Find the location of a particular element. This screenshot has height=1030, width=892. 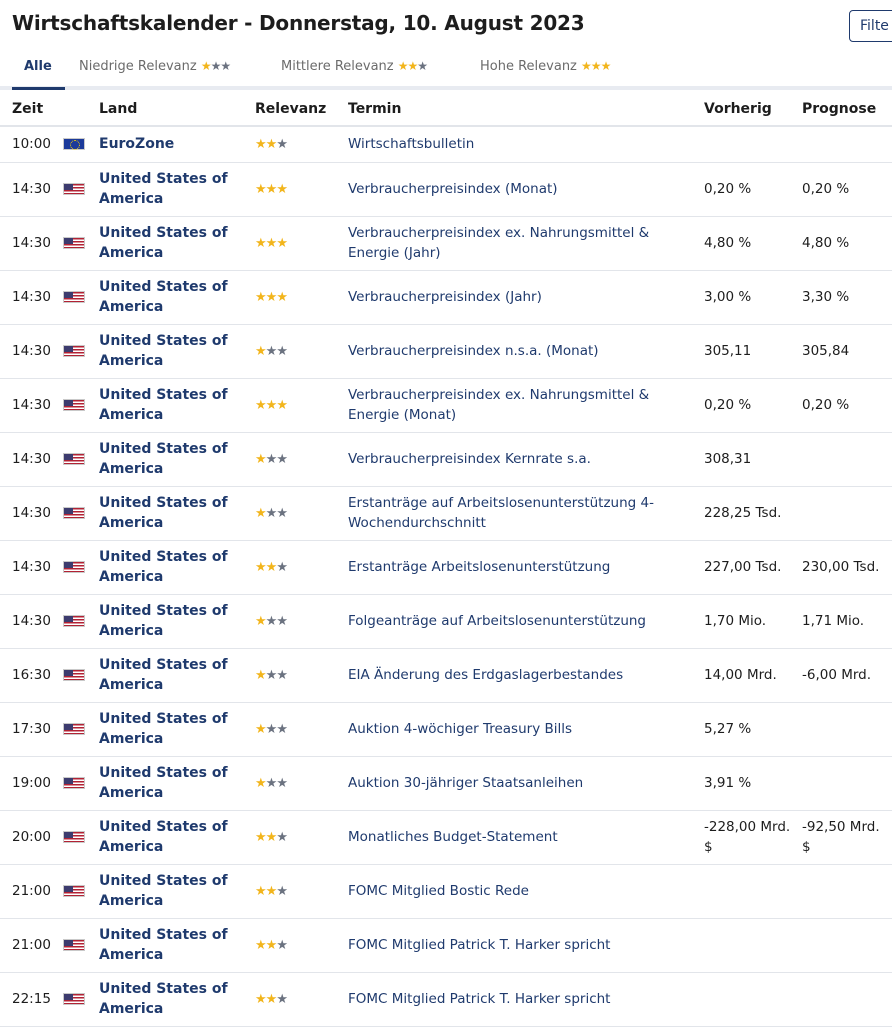

event-link: Monatliches Budget-Statement is located at coordinates (453, 837).